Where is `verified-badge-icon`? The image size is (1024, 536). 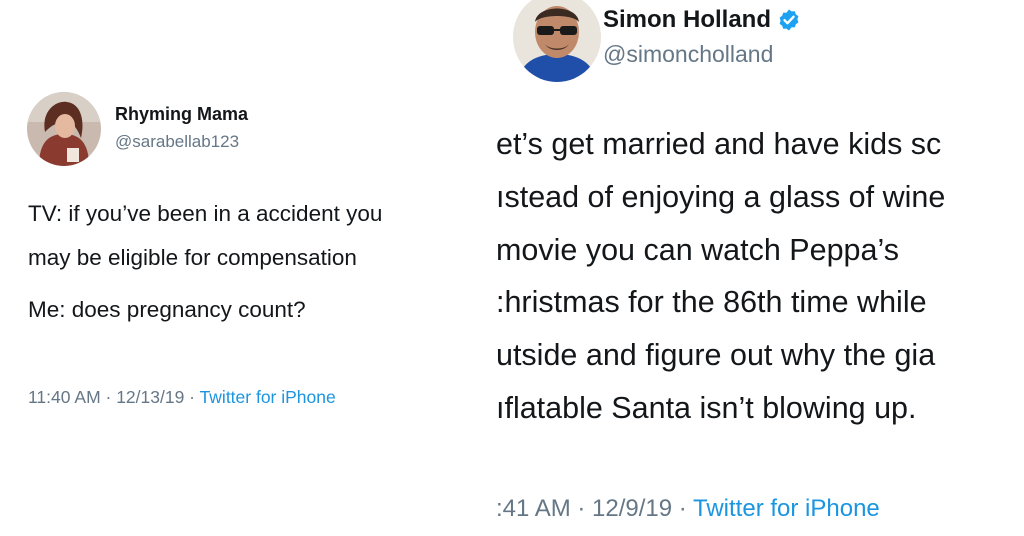 verified-badge-icon is located at coordinates (789, 20).